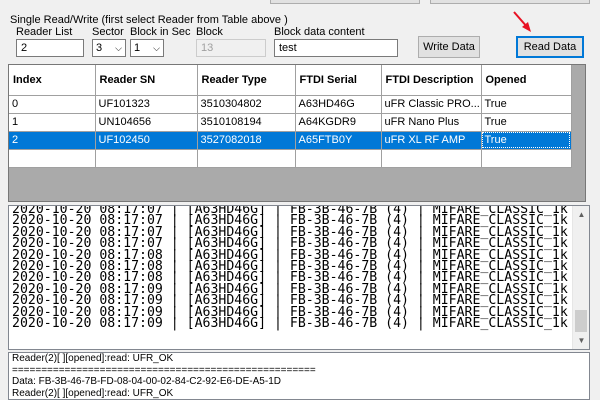 This screenshot has width=600, height=400. I want to click on cell-ftdi-serial: A63HD46G, so click(338, 104).